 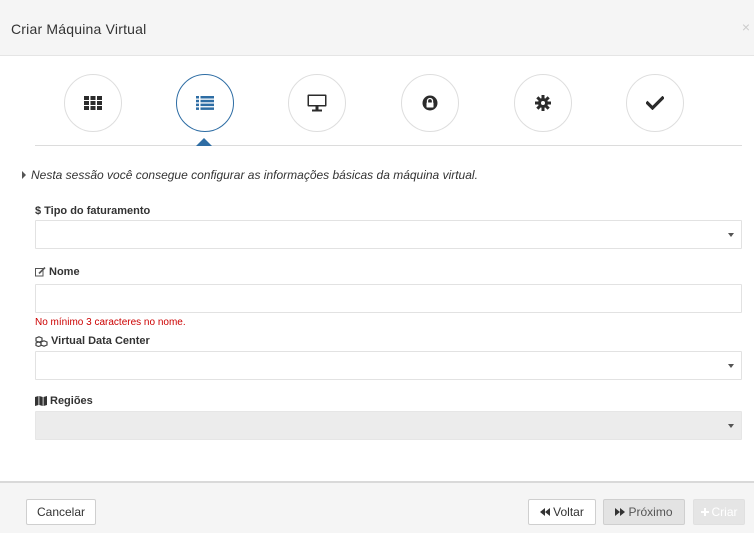 What do you see at coordinates (704, 512) in the screenshot?
I see `plus-icon` at bounding box center [704, 512].